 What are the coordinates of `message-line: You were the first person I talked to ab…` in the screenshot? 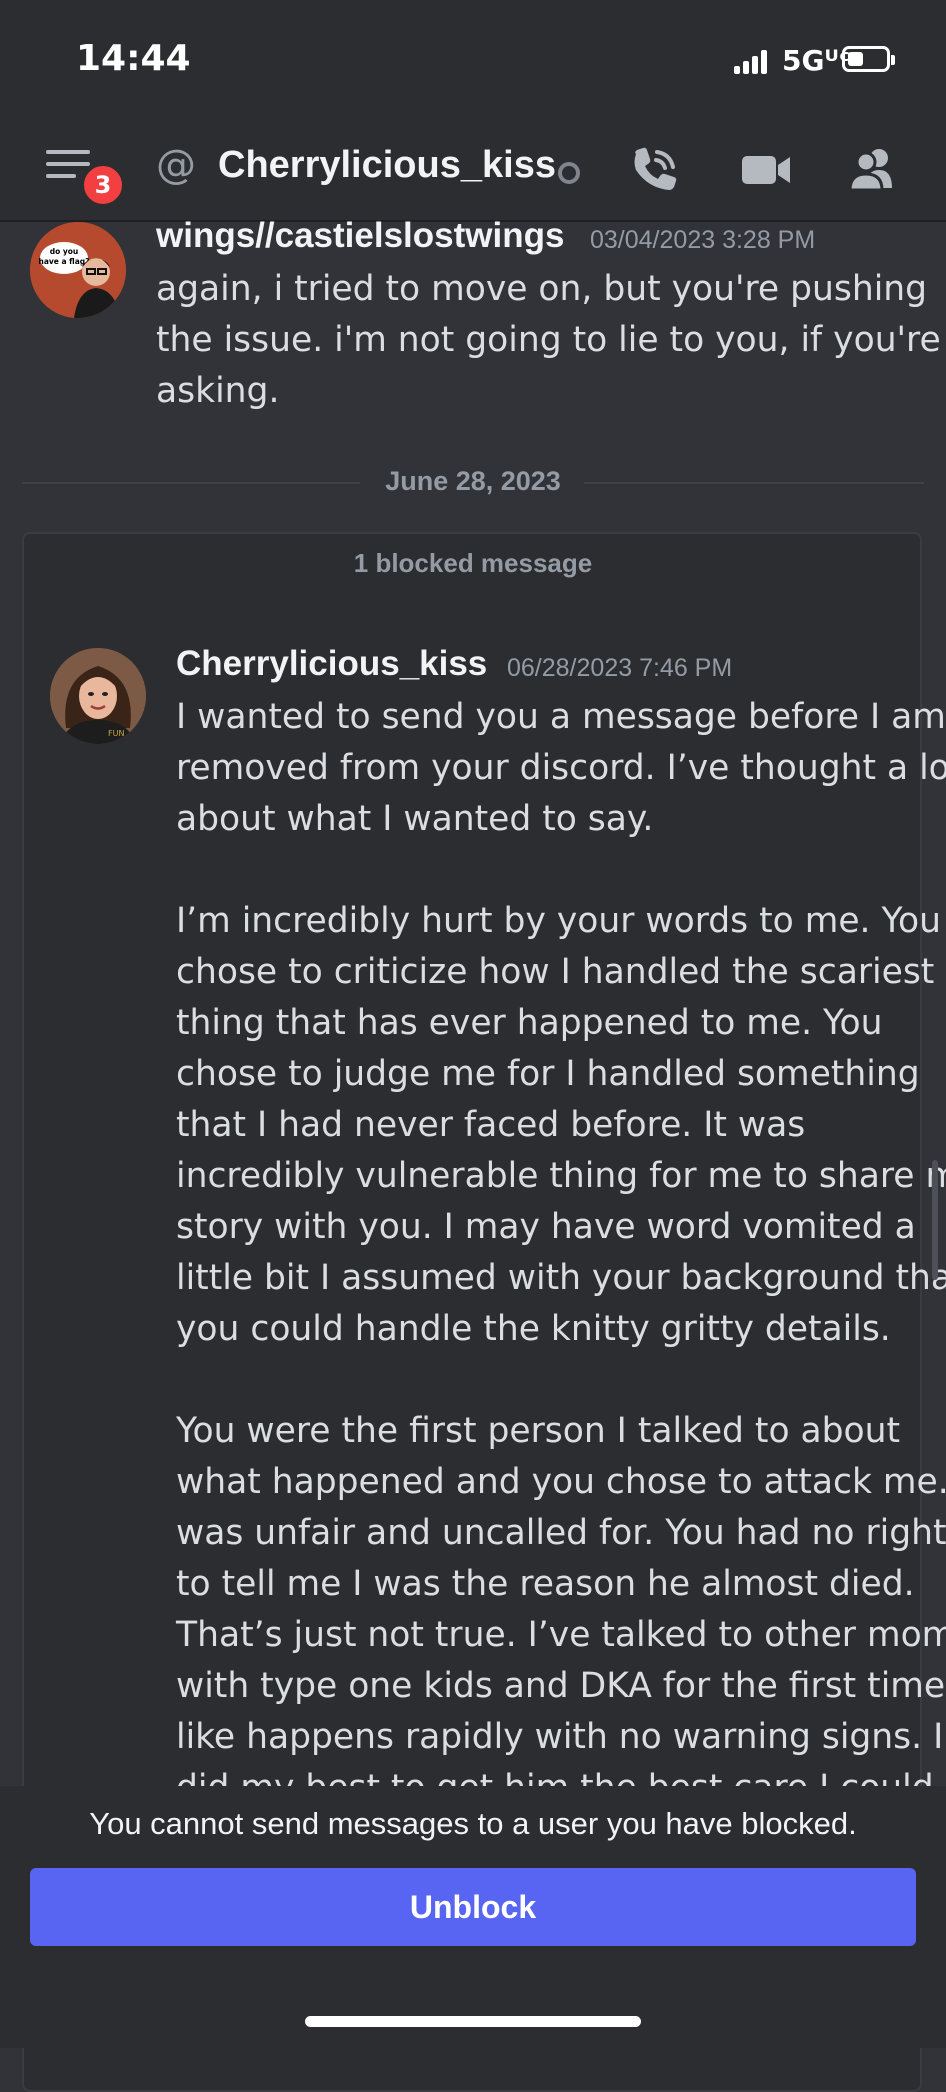 It's located at (538, 1431).